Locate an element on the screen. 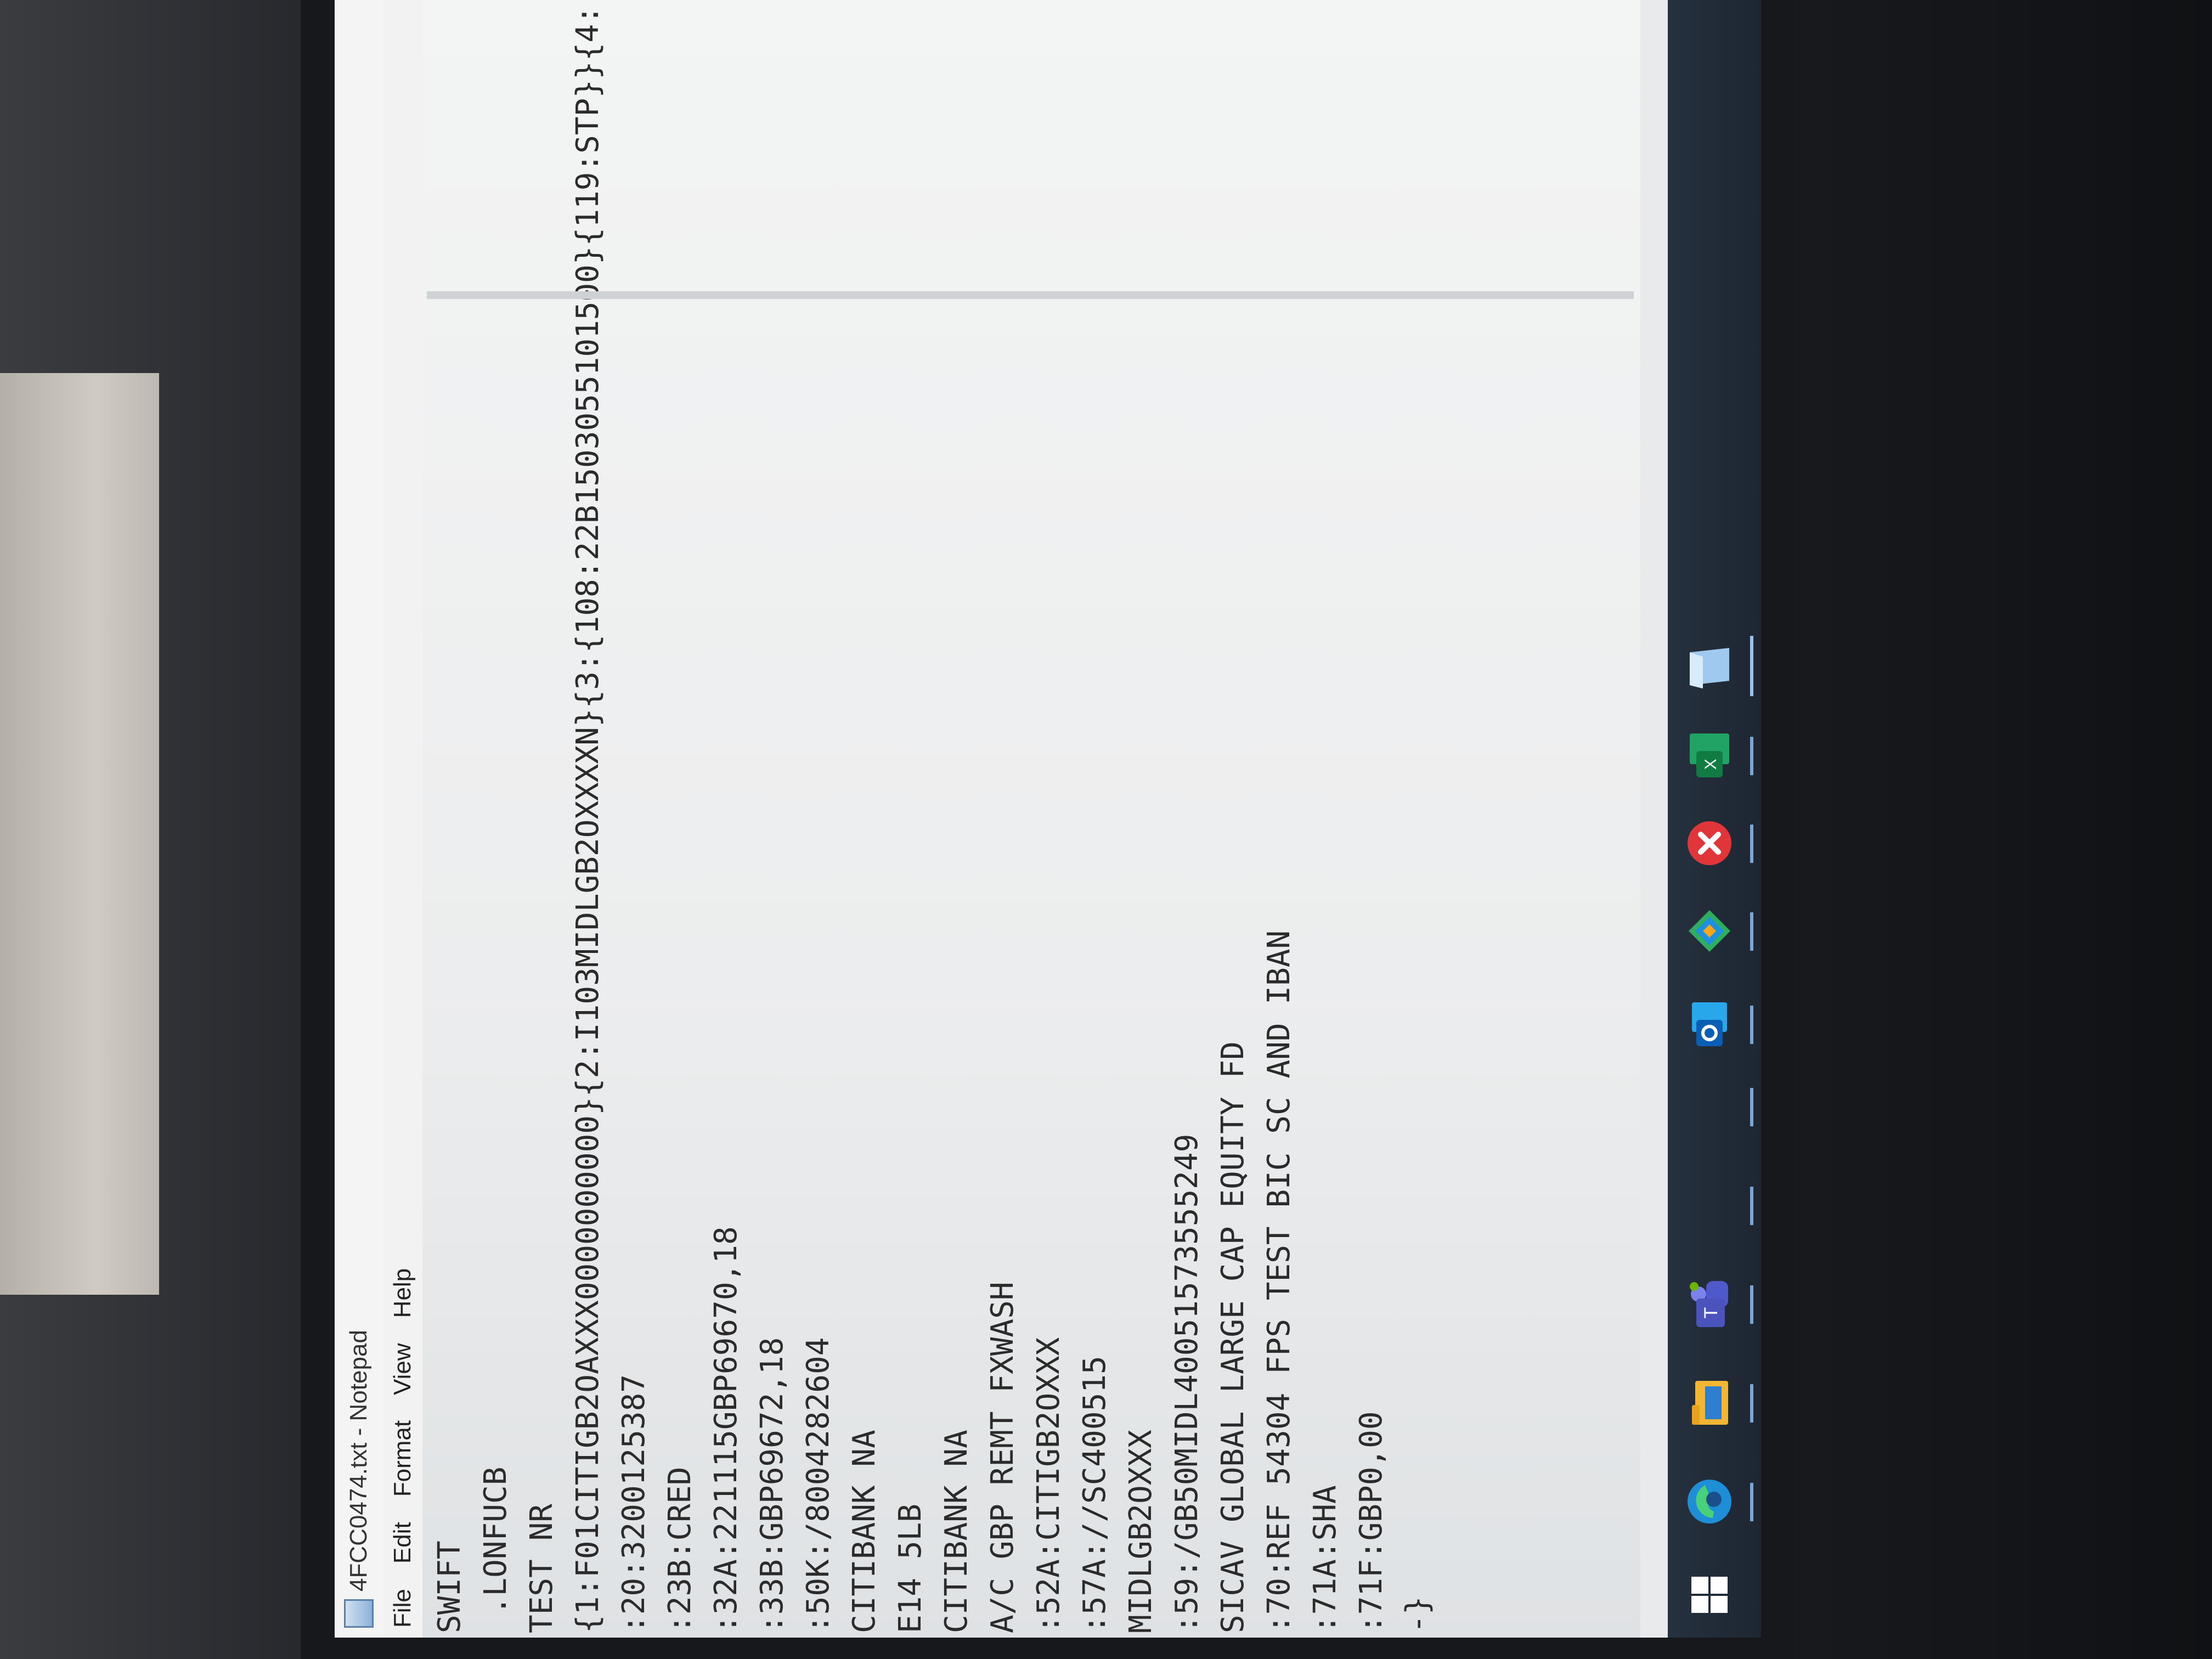 The height and width of the screenshot is (1659, 2212). text-line: :32A:221115GBP69670,18 is located at coordinates (726, 1430).